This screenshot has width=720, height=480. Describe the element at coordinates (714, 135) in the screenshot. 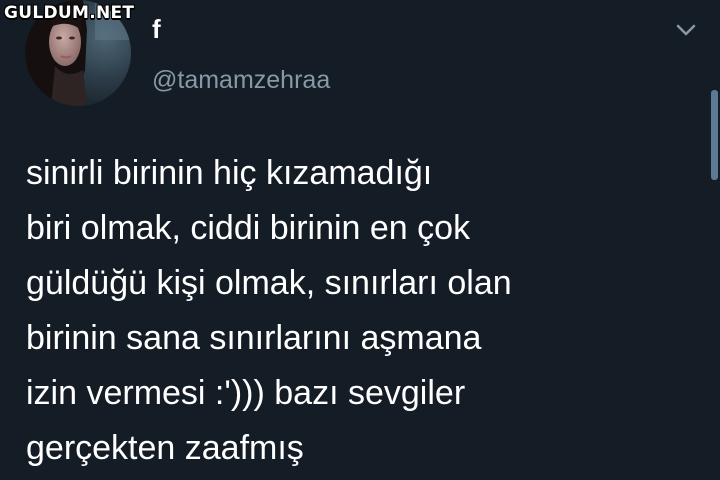

I see `scrollbar` at that location.